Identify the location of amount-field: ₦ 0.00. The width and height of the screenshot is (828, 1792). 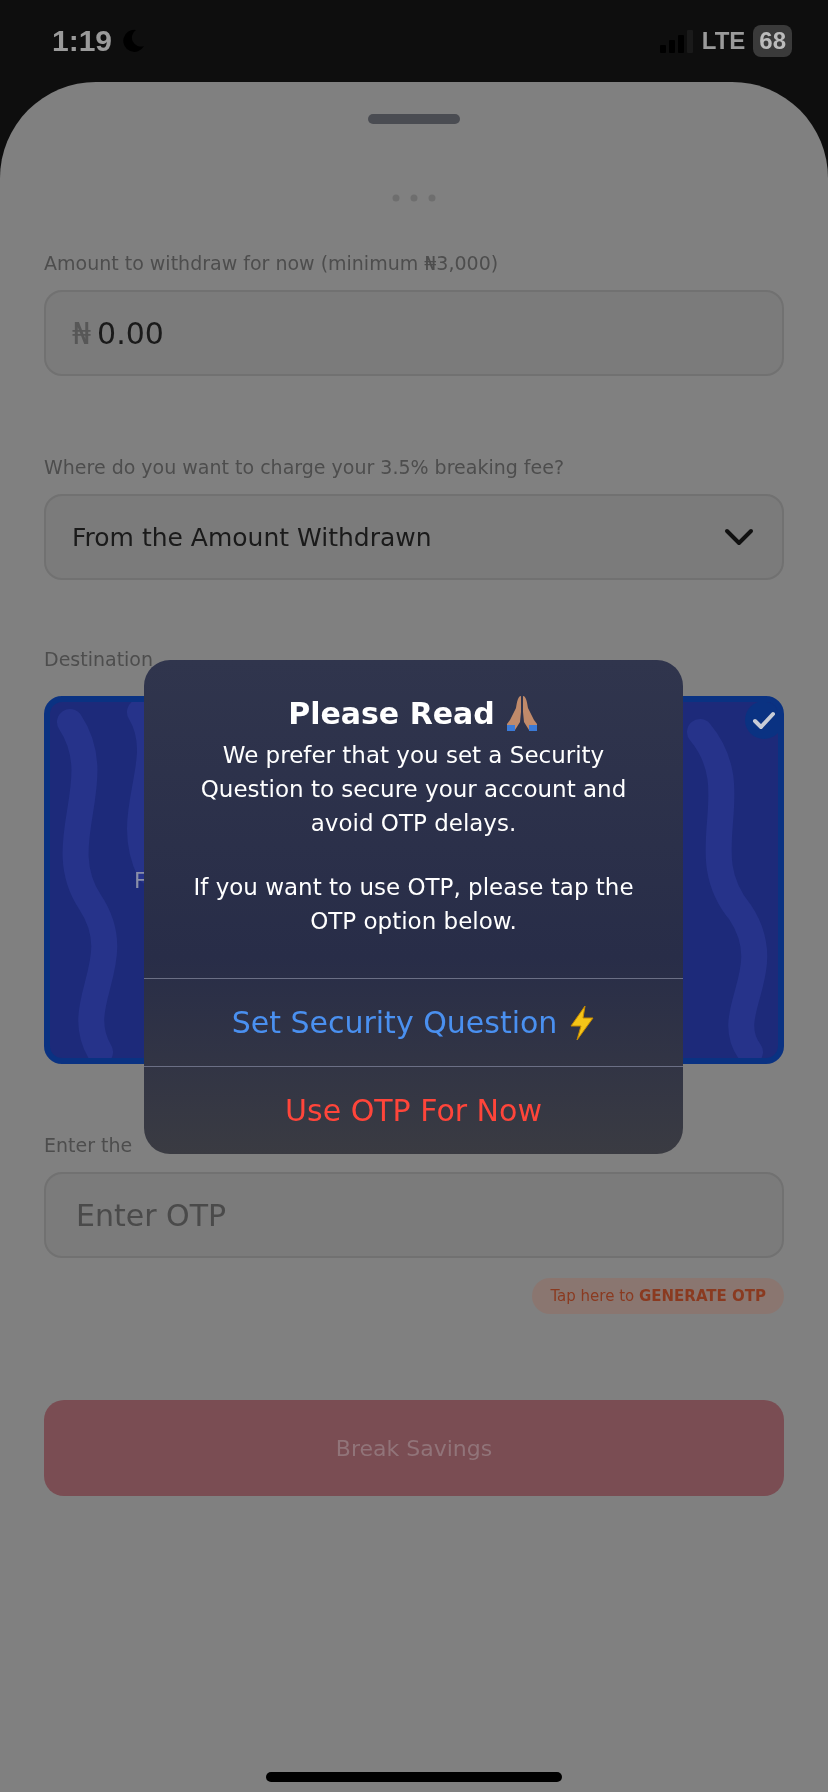
(414, 333).